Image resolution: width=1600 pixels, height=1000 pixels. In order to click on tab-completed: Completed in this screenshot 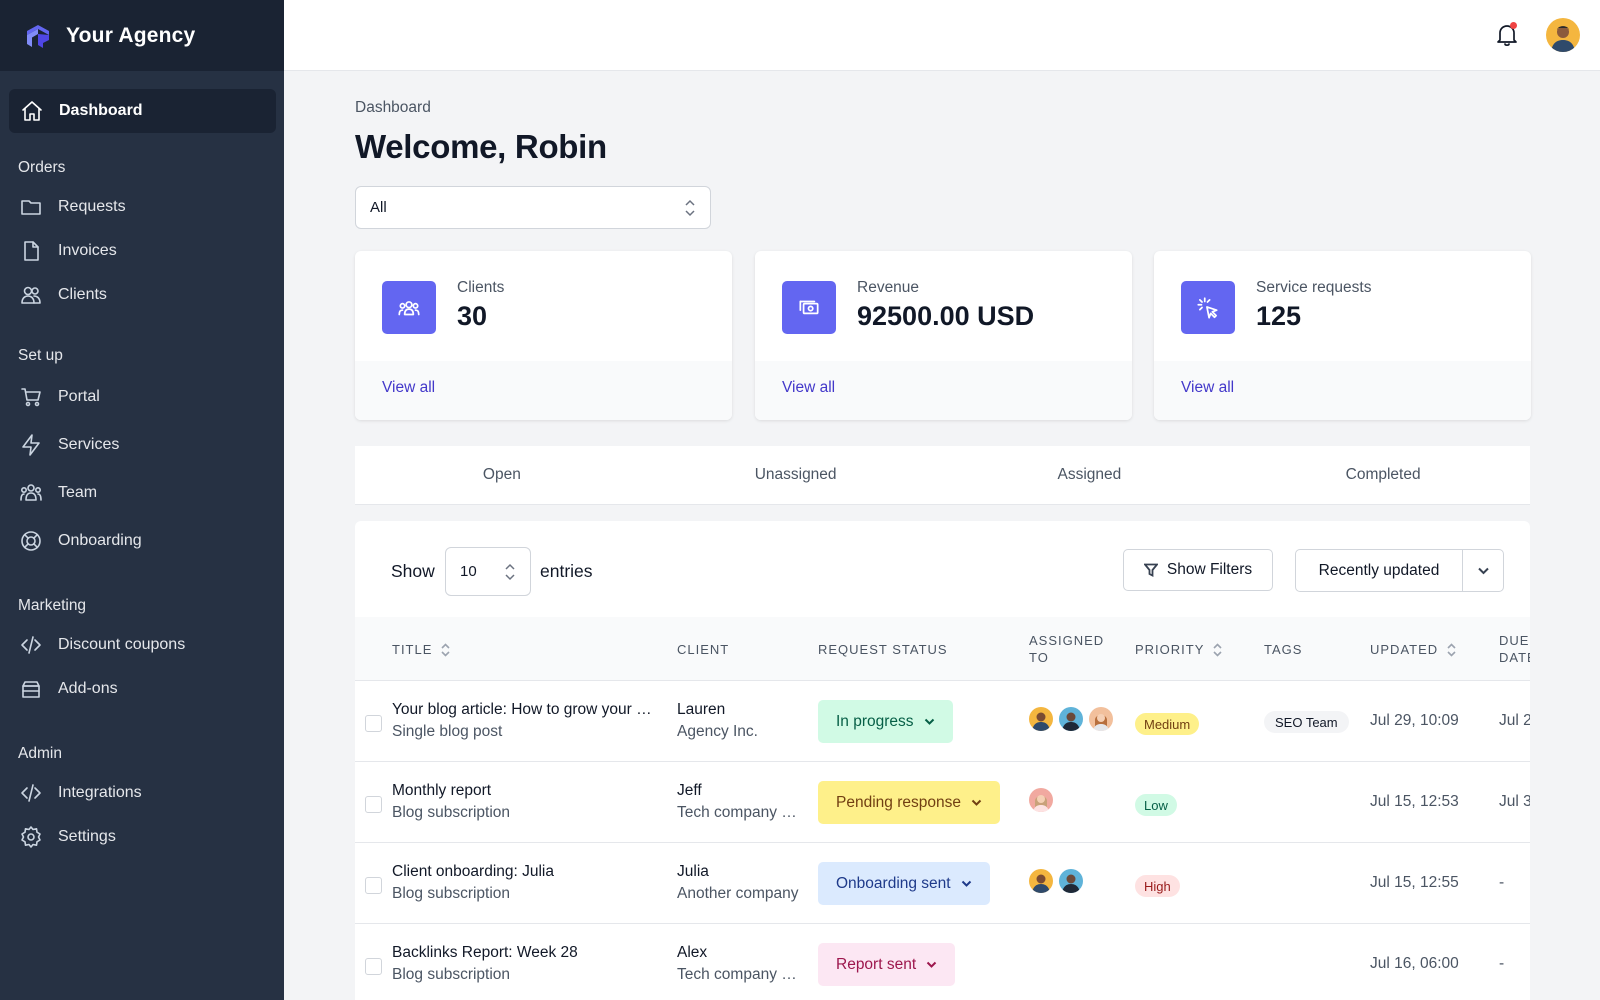, I will do `click(1383, 475)`.